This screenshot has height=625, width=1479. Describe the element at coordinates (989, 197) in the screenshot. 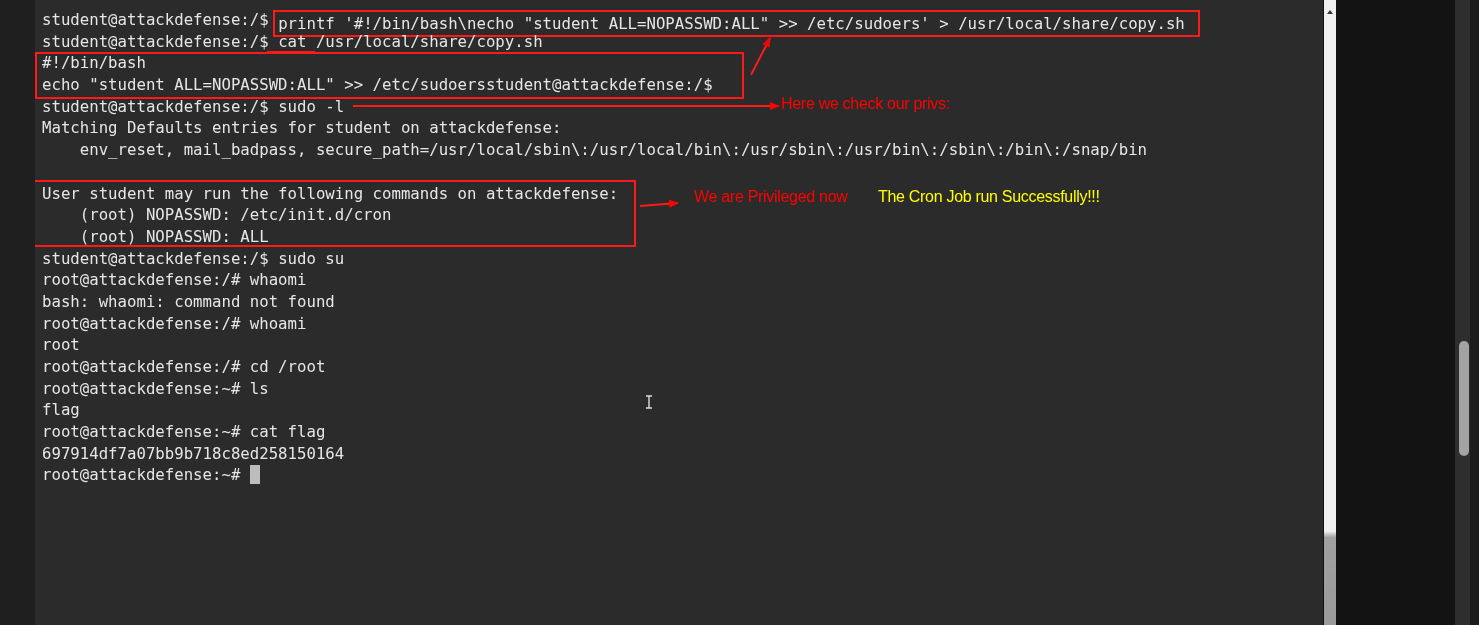

I see `annotation-text: The Cron Job run Successfully!!!` at that location.